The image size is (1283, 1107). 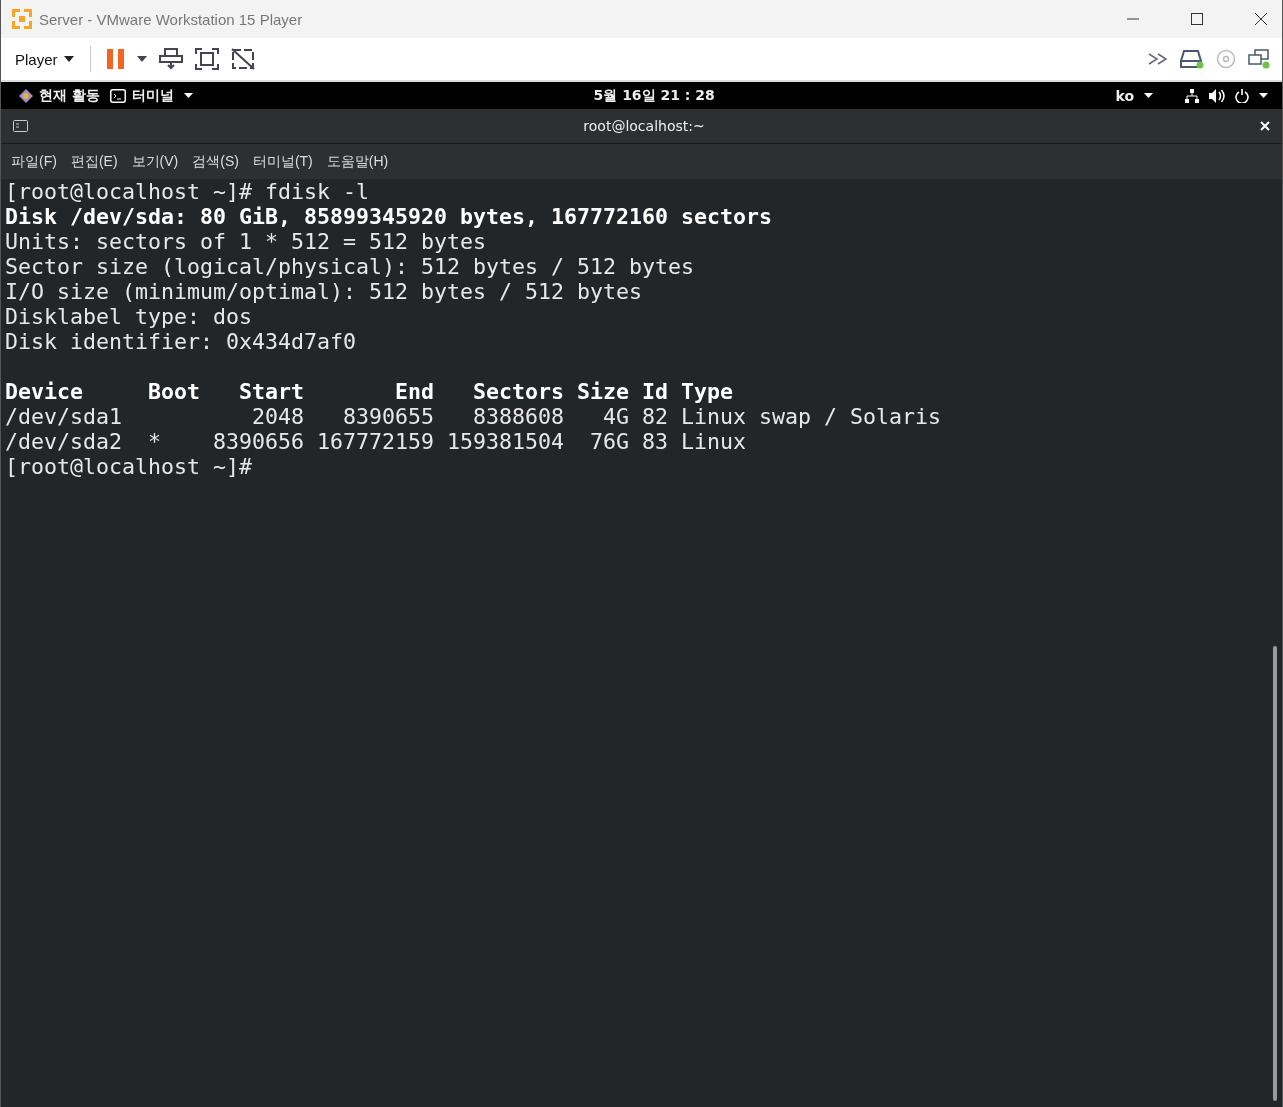 What do you see at coordinates (152, 95) in the screenshot?
I see `app-menu-button: 터미널` at bounding box center [152, 95].